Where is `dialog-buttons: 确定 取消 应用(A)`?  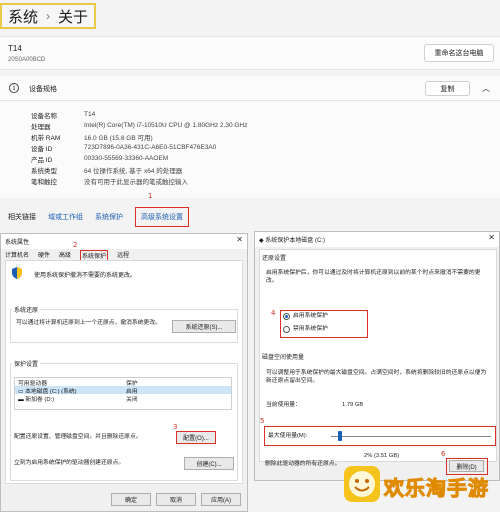
dialog-buttons: 确定 取消 应用(A) is located at coordinates (124, 499).